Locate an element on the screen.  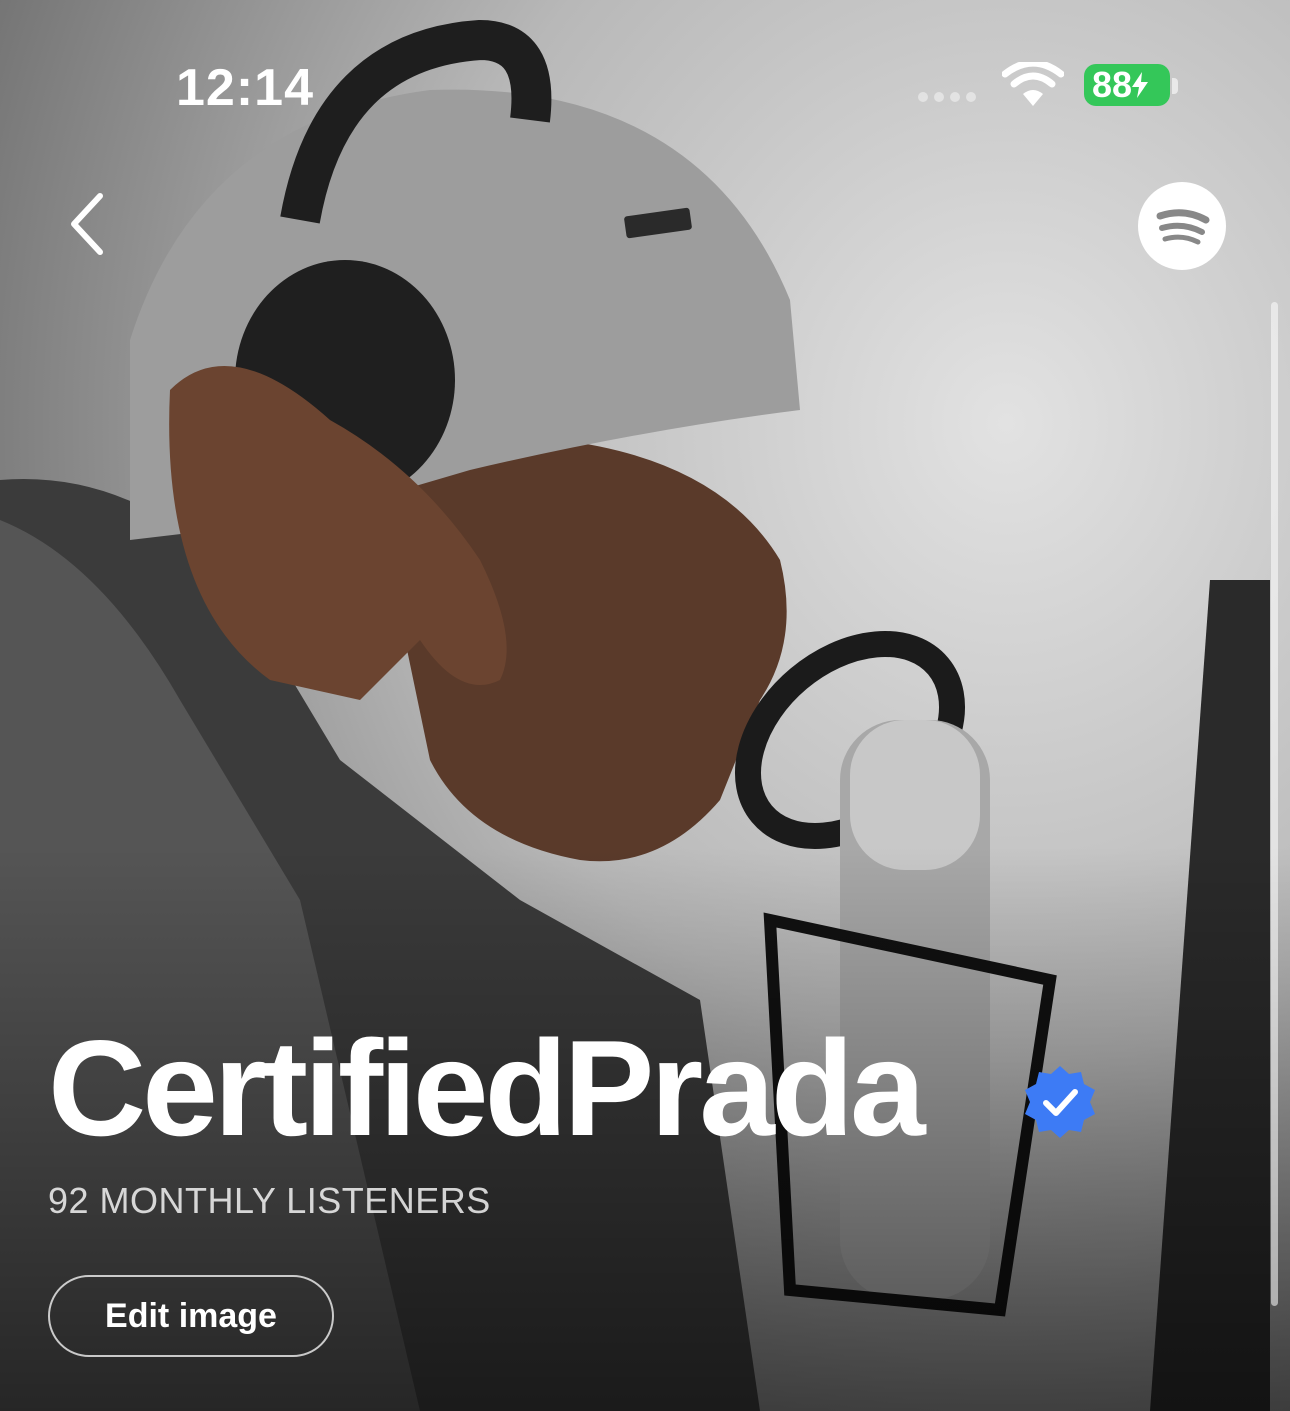
battery-level: 88 is located at coordinates (1112, 84).